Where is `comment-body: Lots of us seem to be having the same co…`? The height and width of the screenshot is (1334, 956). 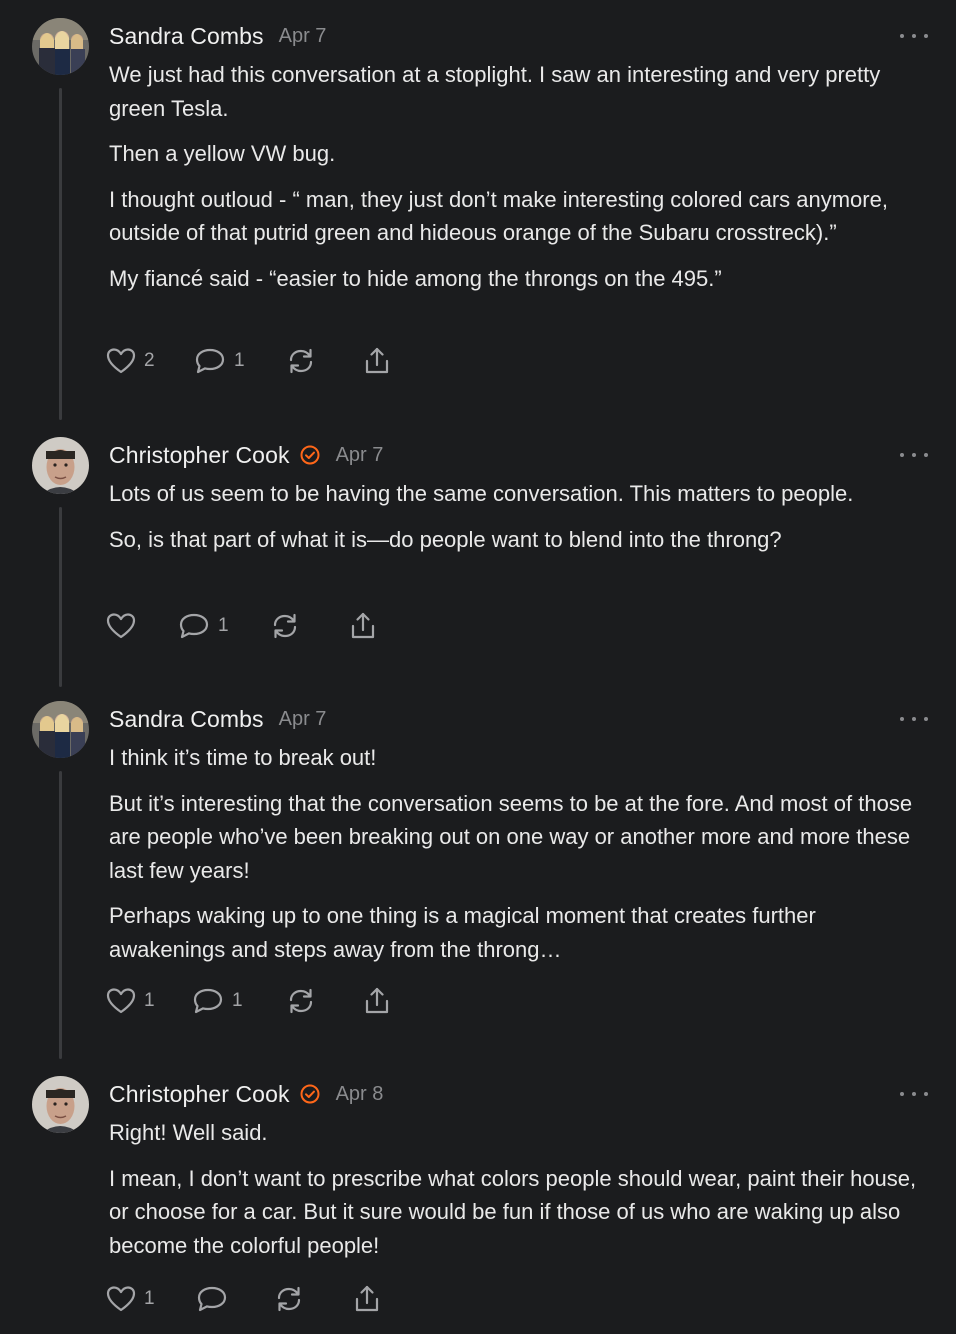
comment-body: Lots of us seem to be having the same co… is located at coordinates (516, 522).